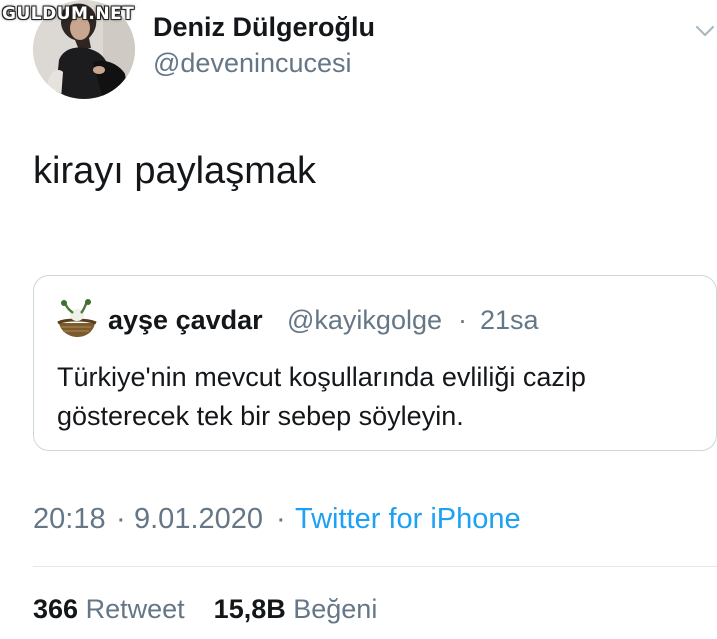  I want to click on like-count: 15,8B, so click(250, 609).